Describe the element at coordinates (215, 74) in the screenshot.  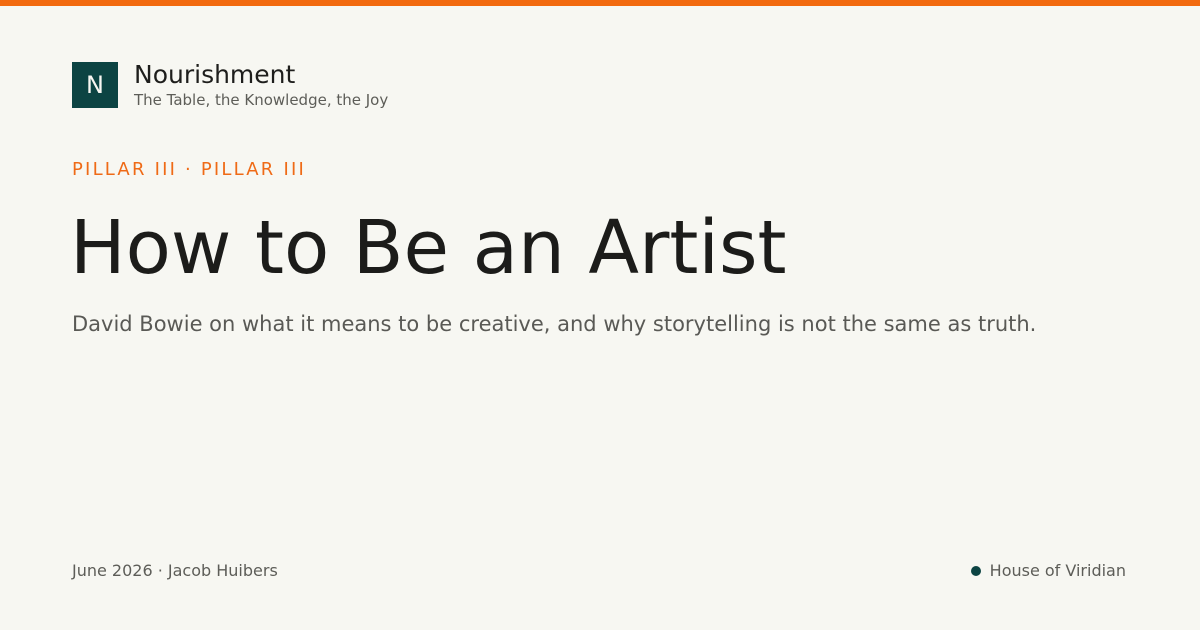
I see `brand-name: Nourishment` at that location.